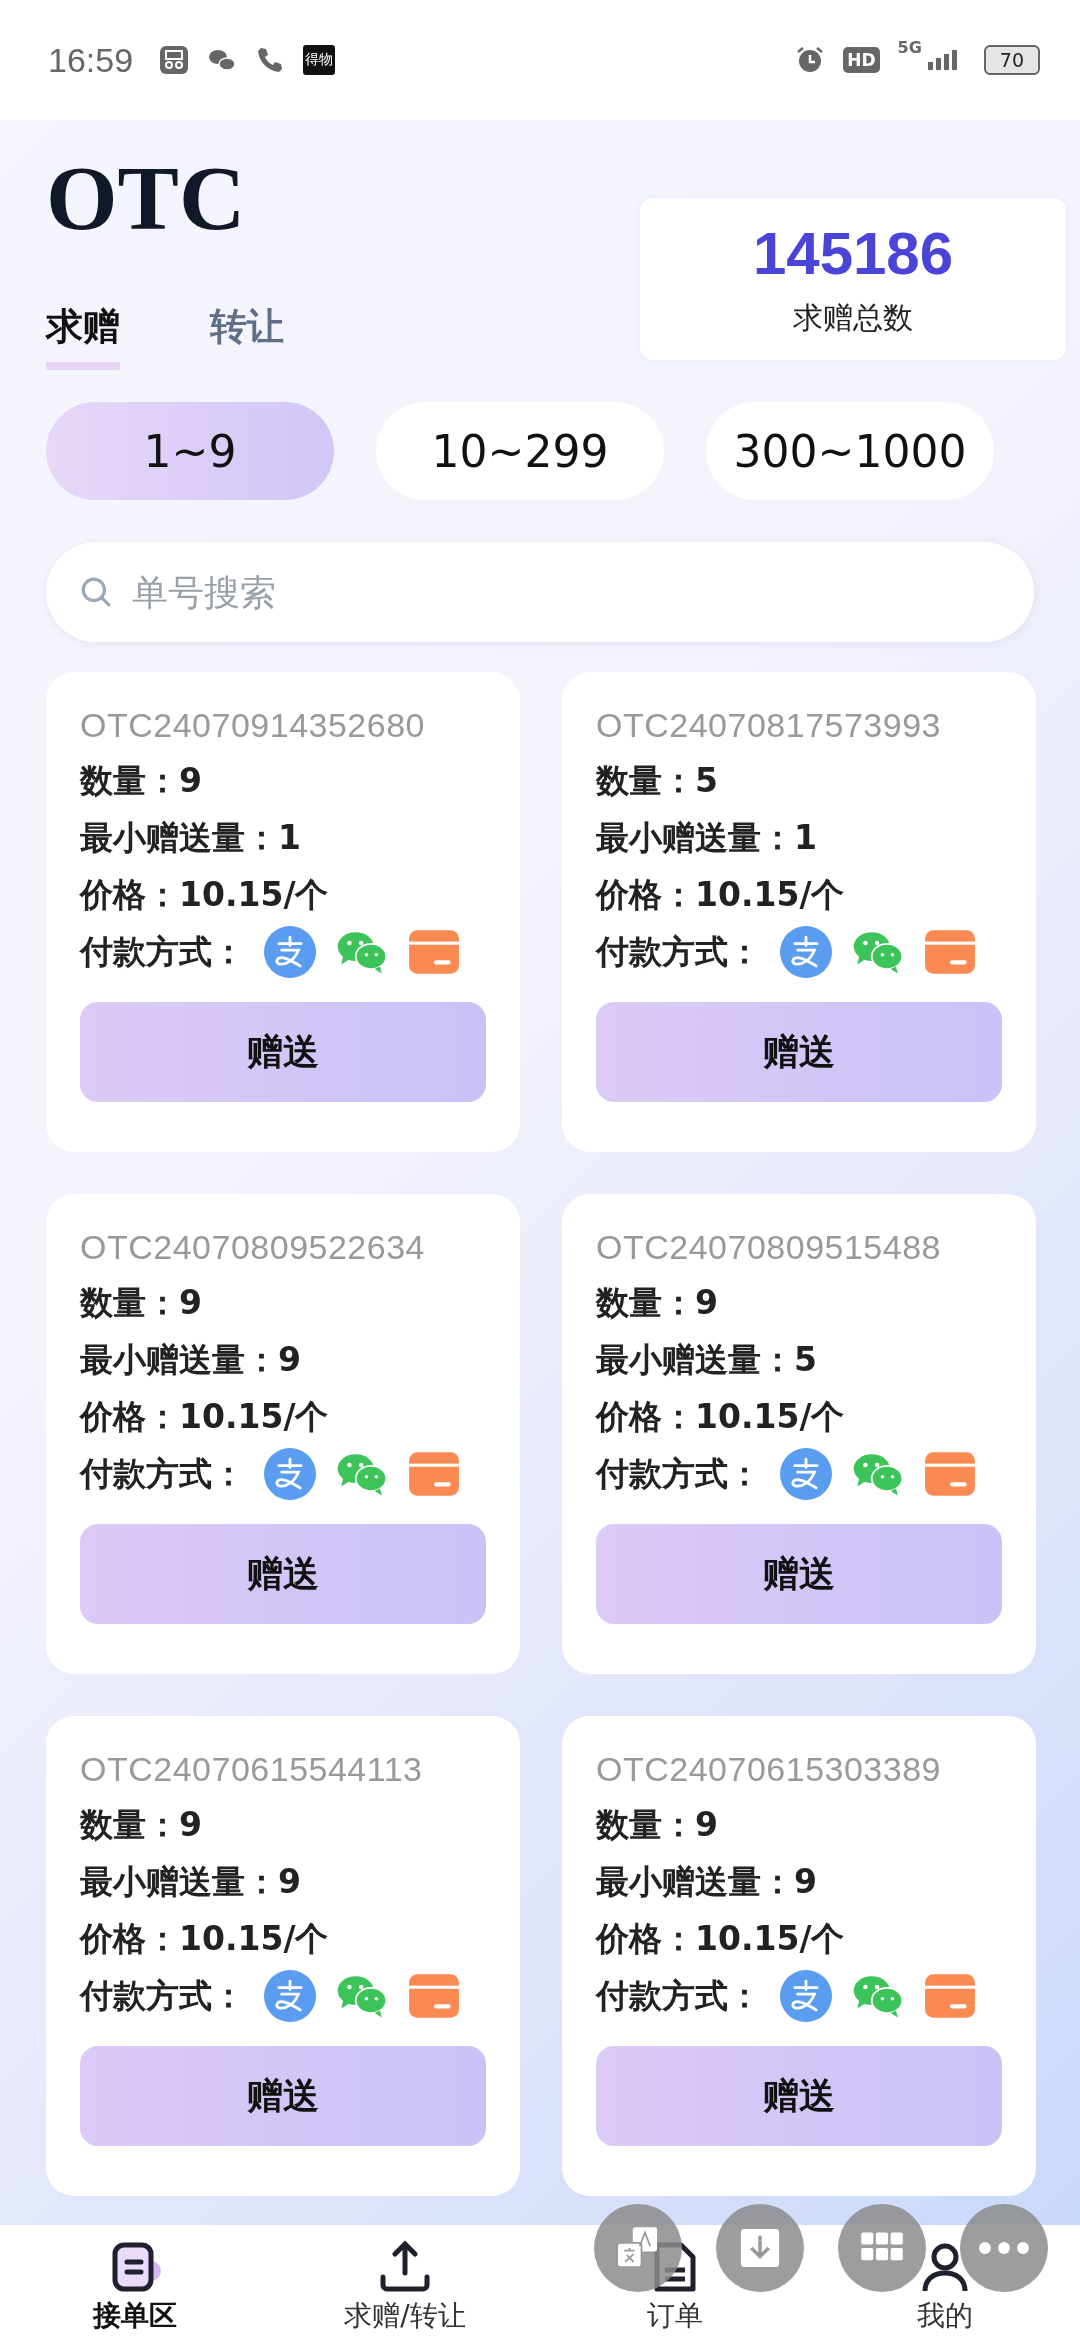 This screenshot has width=1080, height=2340. I want to click on search-field: 单号搜索, so click(540, 592).